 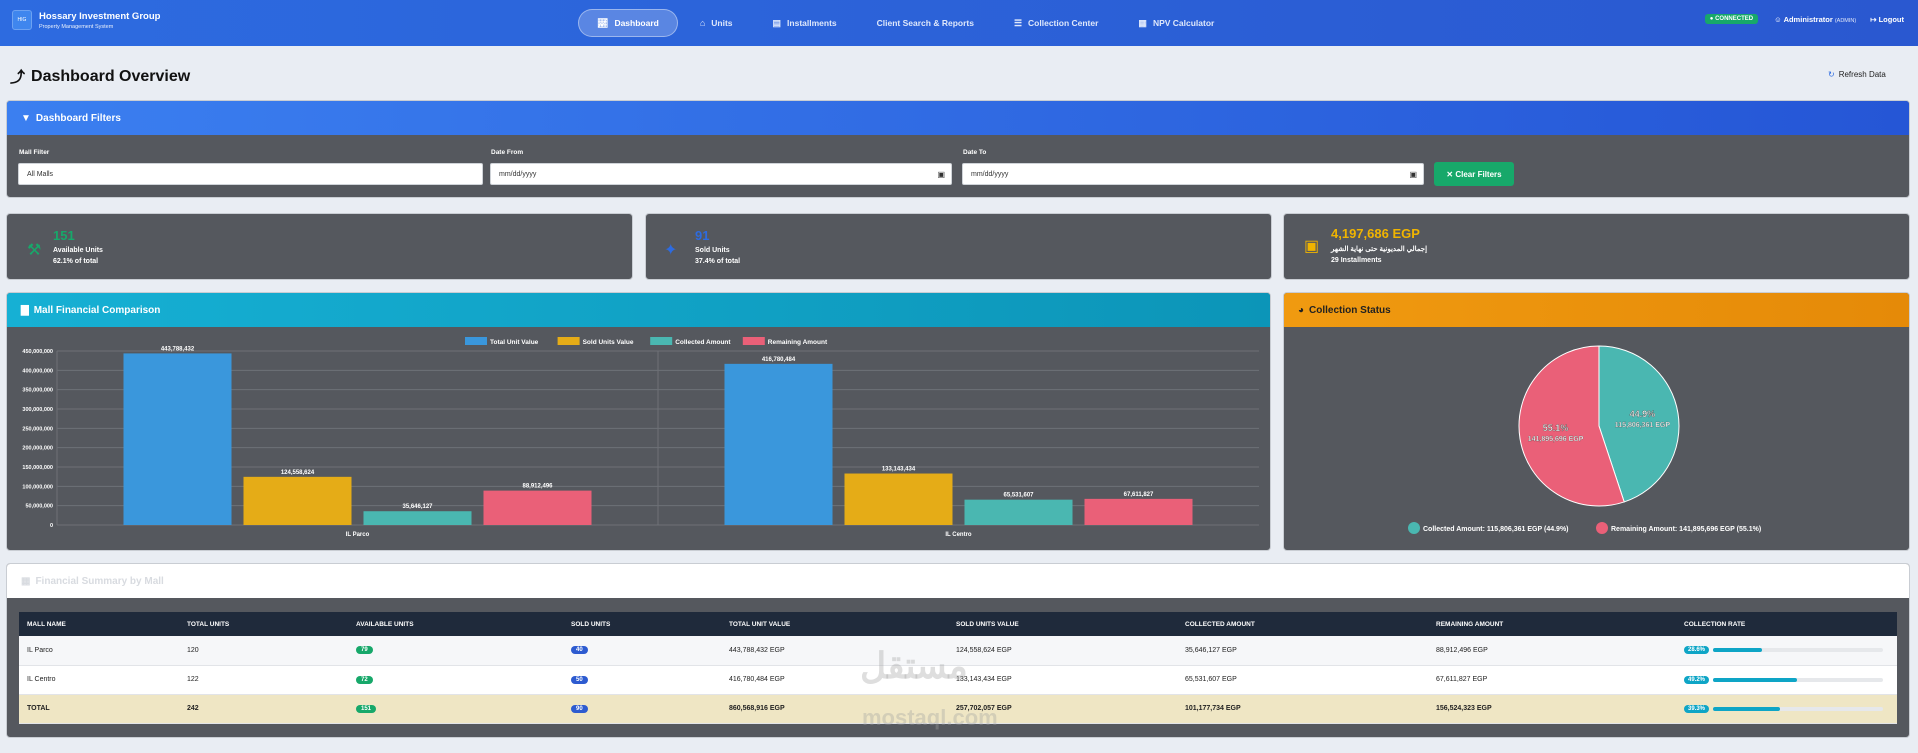 What do you see at coordinates (1379, 249) in the screenshot?
I see `stat-label: إجمالي المديونية حتى نهاية الشهر` at bounding box center [1379, 249].